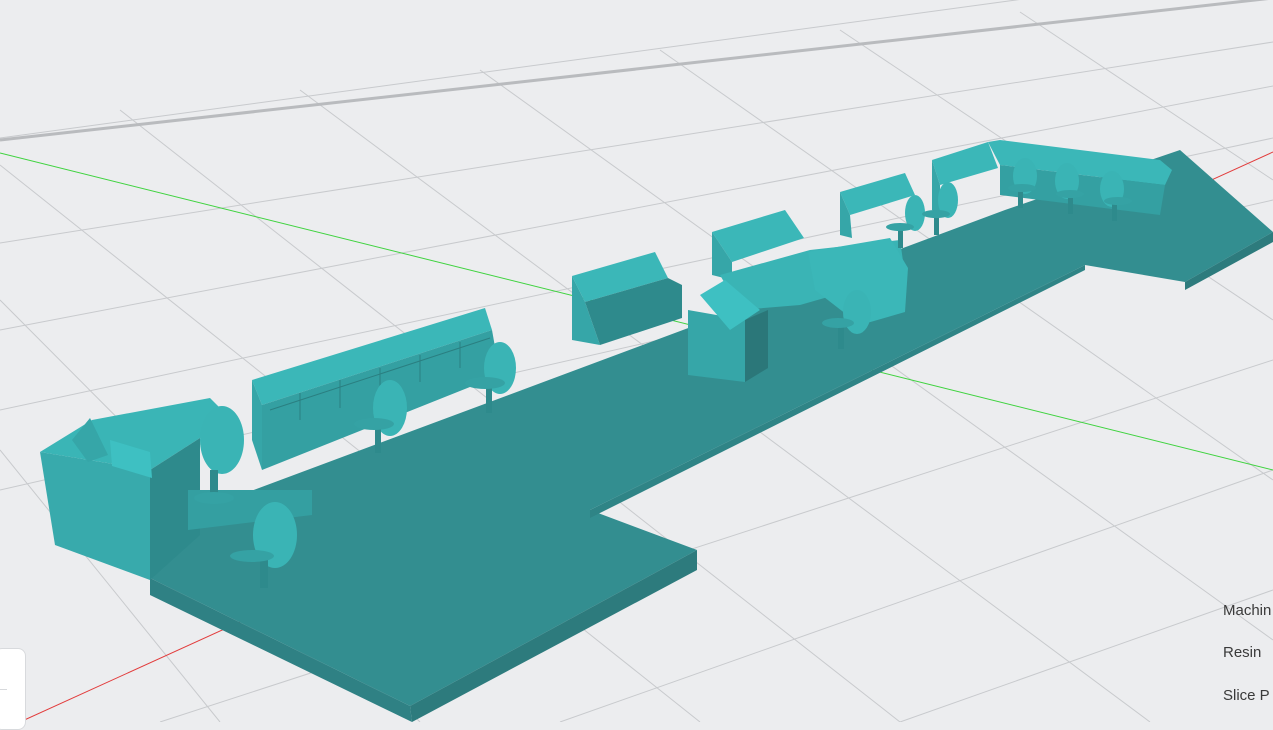  I want to click on machine-label: Machin, so click(1247, 610).